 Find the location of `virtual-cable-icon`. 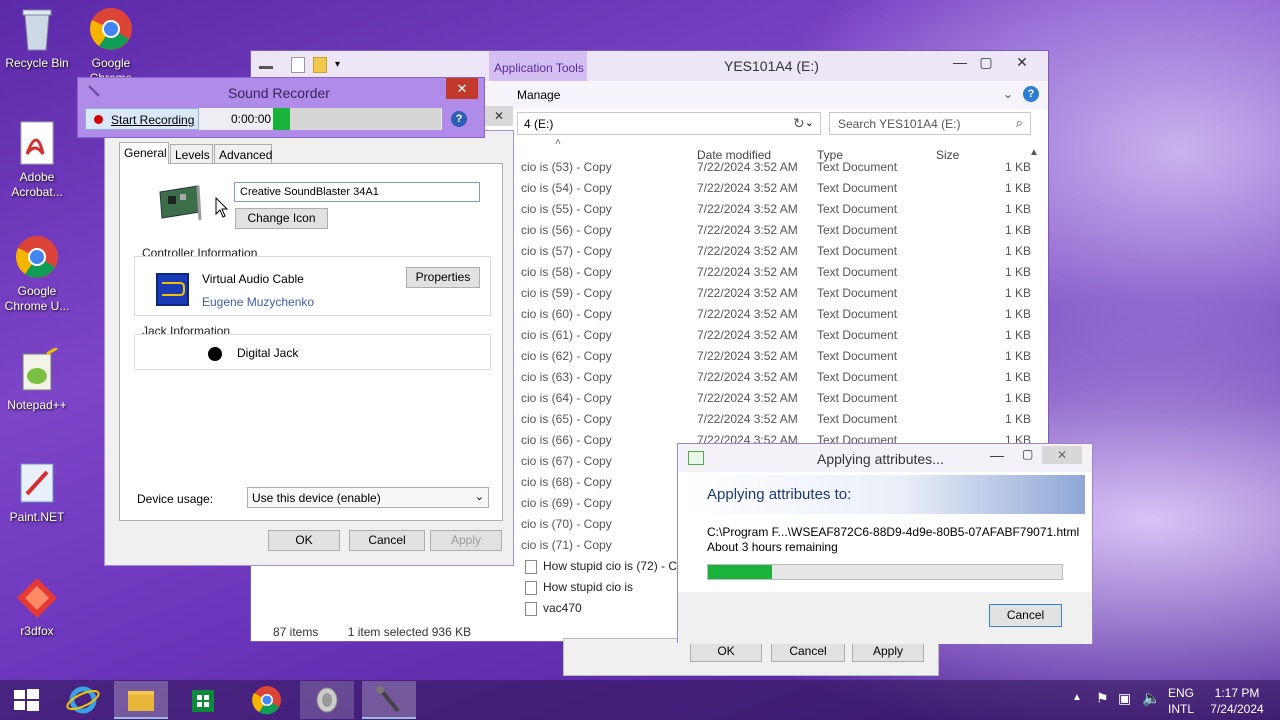

virtual-cable-icon is located at coordinates (172, 289).